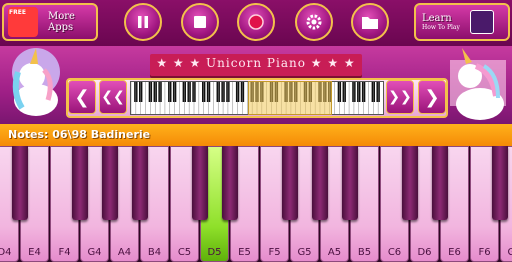 This screenshot has height=262, width=512. I want to click on piano-key-dsharp4, so click(20, 183).